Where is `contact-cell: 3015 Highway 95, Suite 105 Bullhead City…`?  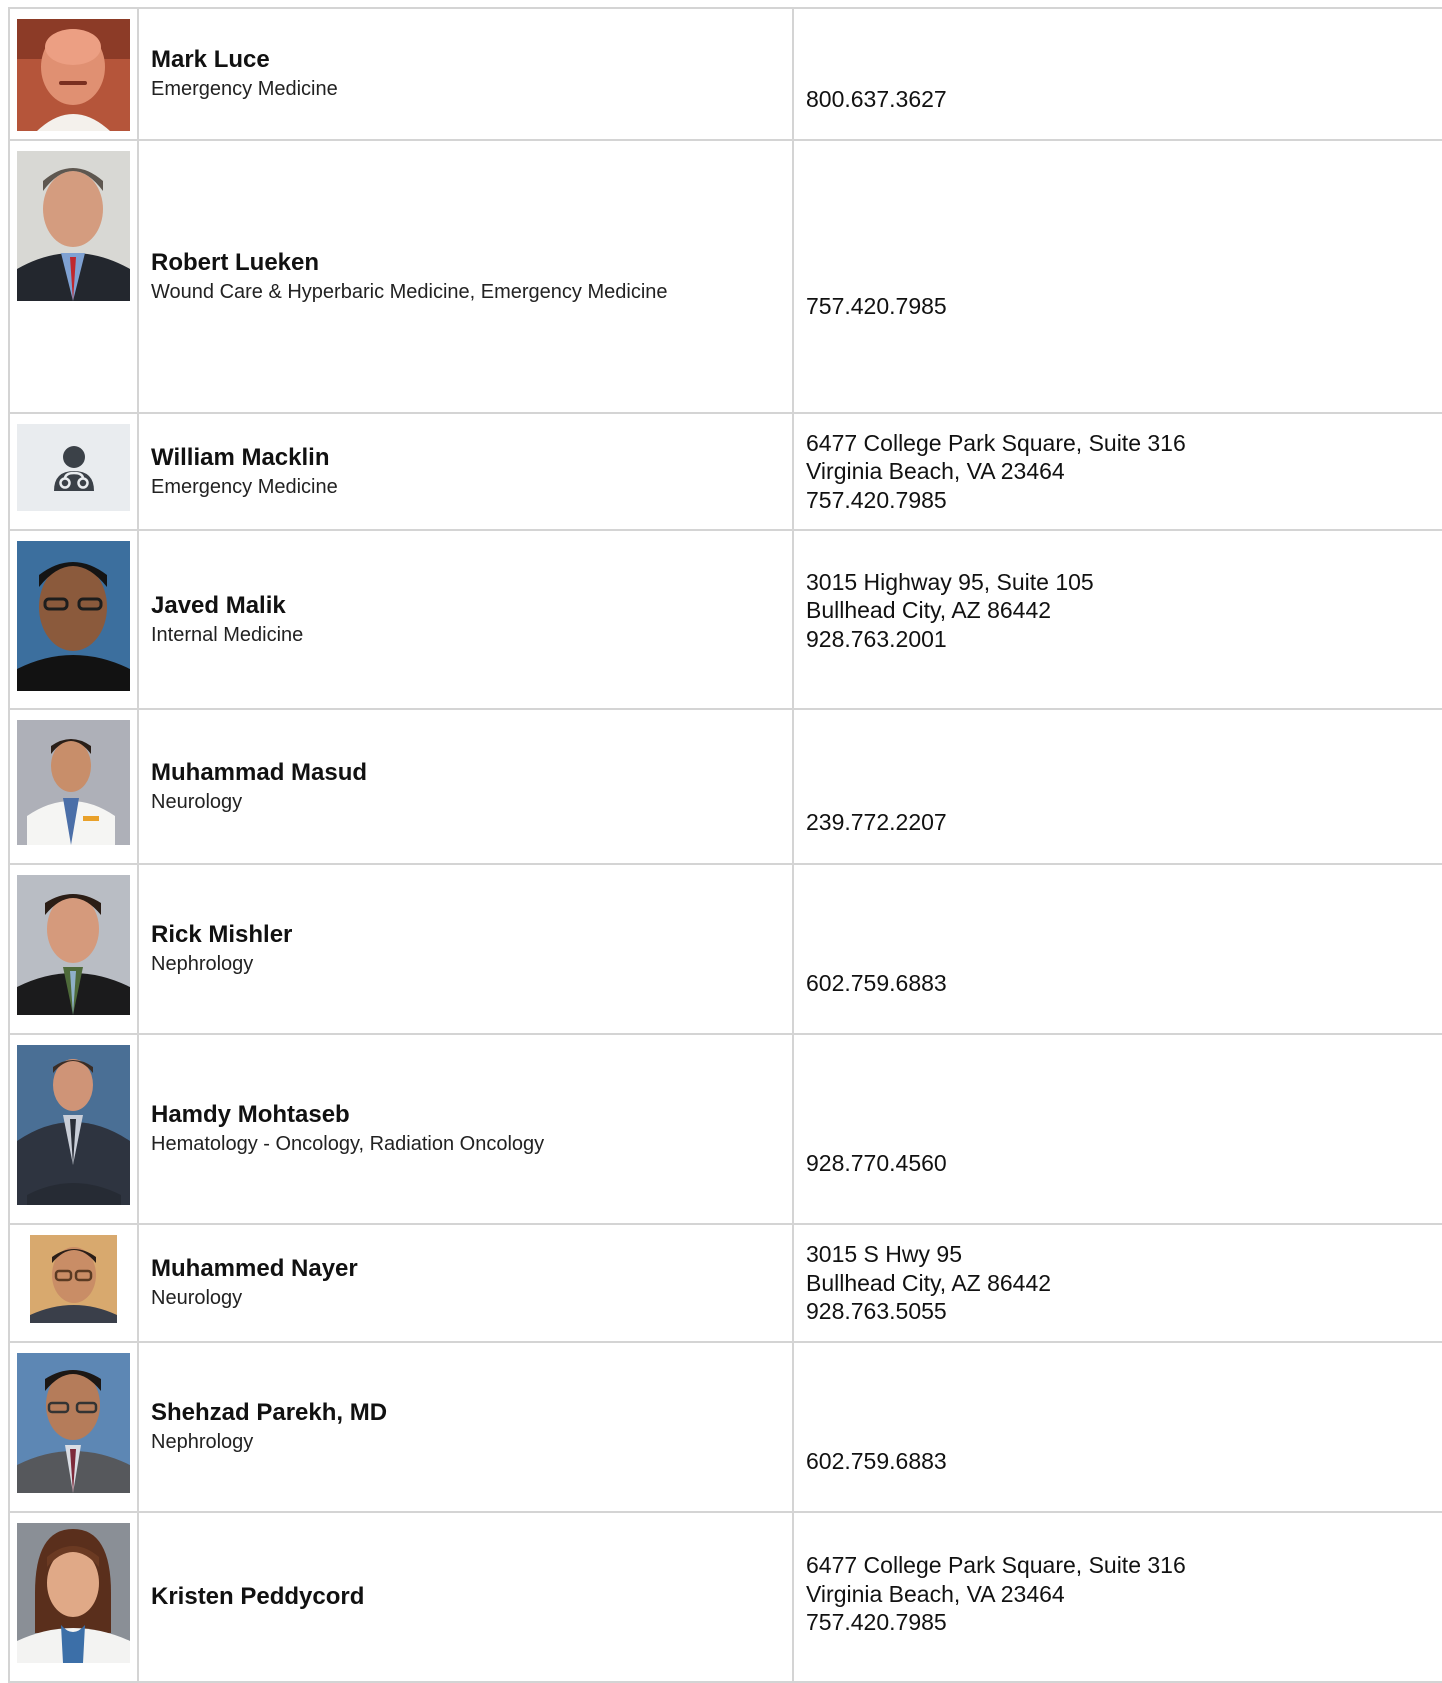
contact-cell: 3015 Highway 95, Suite 105 Bullhead City… is located at coordinates (1117, 619).